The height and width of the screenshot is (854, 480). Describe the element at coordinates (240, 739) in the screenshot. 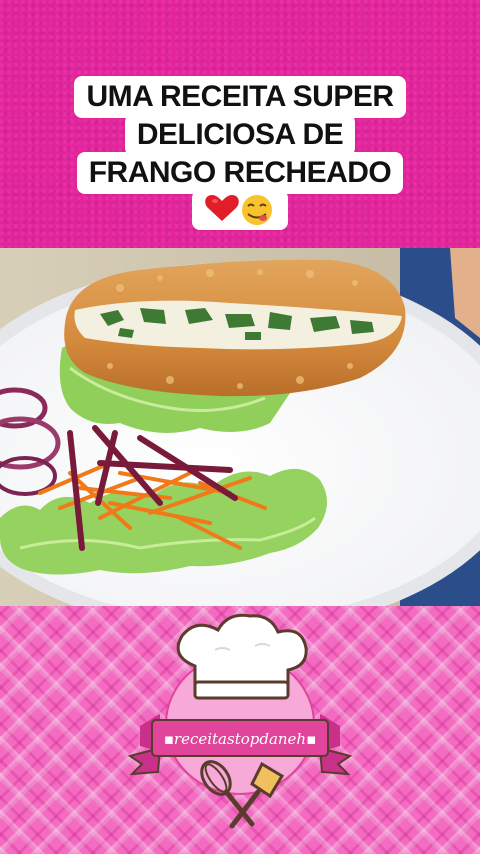

I see `logo-text: ▪receitastopdaneh▪` at that location.